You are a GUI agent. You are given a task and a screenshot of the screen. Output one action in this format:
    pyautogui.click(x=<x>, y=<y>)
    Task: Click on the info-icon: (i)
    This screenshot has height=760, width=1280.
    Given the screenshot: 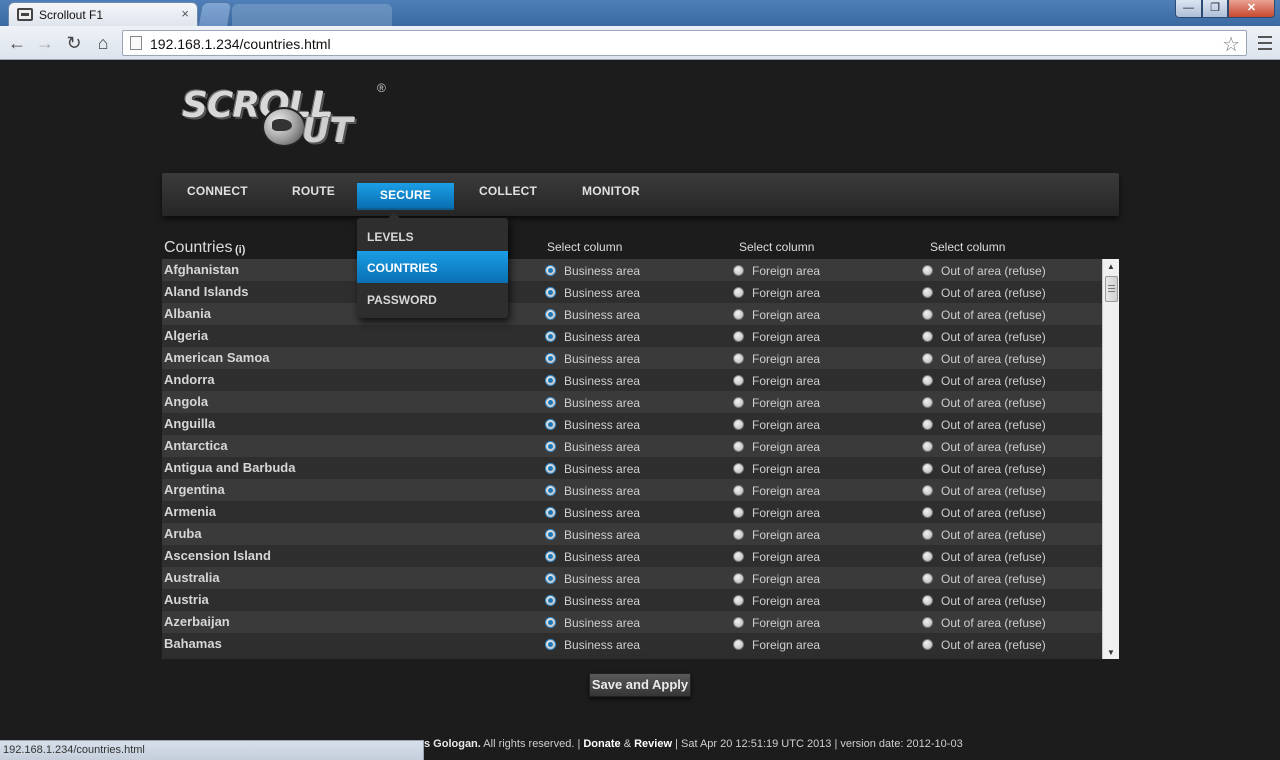 What is the action you would take?
    pyautogui.click(x=240, y=250)
    